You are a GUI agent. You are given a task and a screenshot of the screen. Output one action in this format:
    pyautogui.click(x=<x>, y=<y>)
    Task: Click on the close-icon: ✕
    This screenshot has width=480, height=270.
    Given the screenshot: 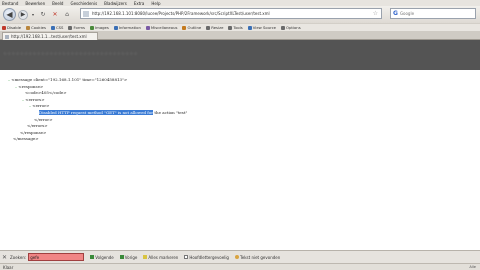 What is the action you would take?
    pyautogui.click(x=4, y=257)
    